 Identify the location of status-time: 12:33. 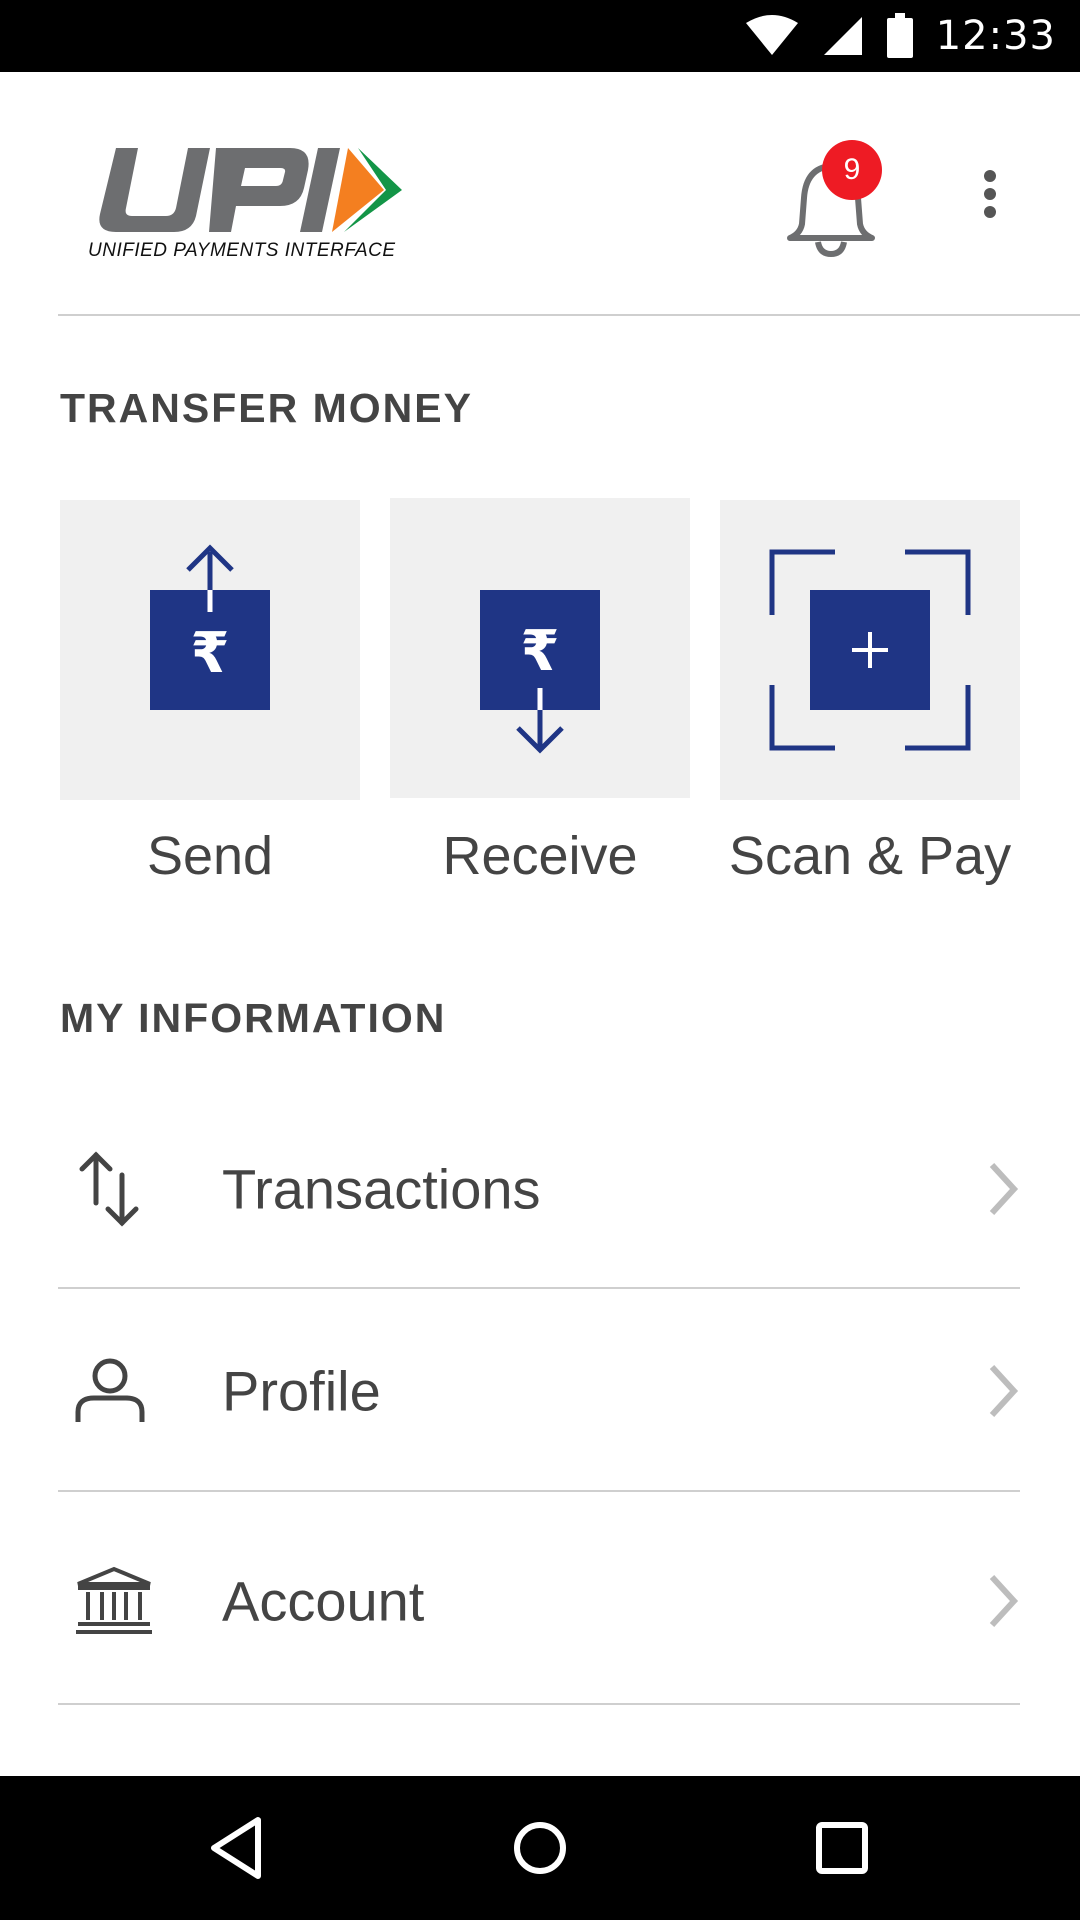
(995, 36).